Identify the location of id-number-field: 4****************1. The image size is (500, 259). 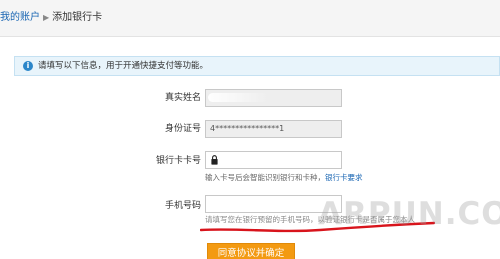
(273, 129).